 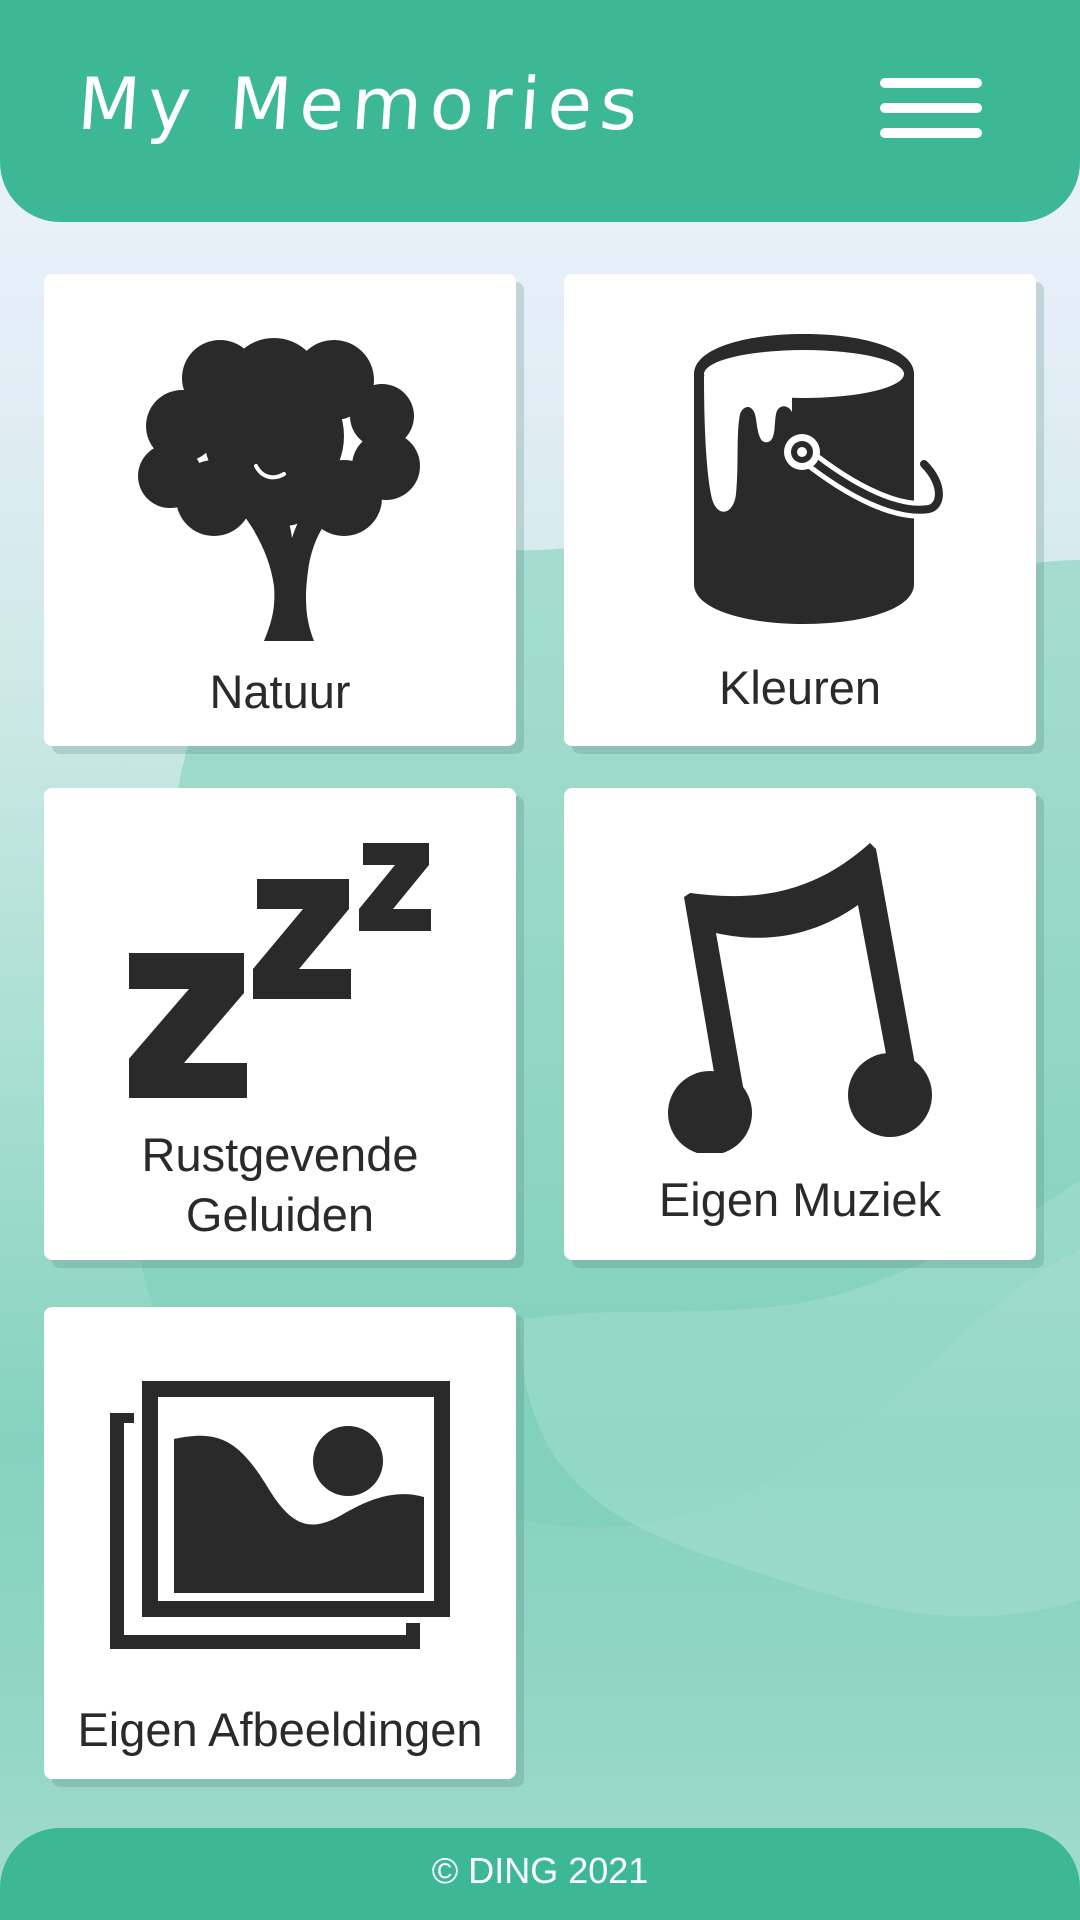 I want to click on tile-label: Kleuren, so click(x=800, y=687).